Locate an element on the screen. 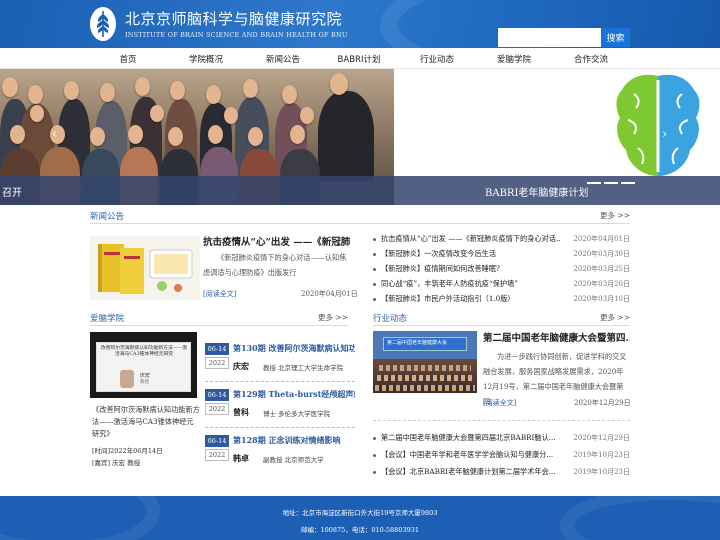 This screenshot has height=540, width=720. news-list-item: 抗击疫情从“心”出发 ——《新冠肺炎疫情下的身心对话... 2020年04月01日 is located at coordinates (501, 239).